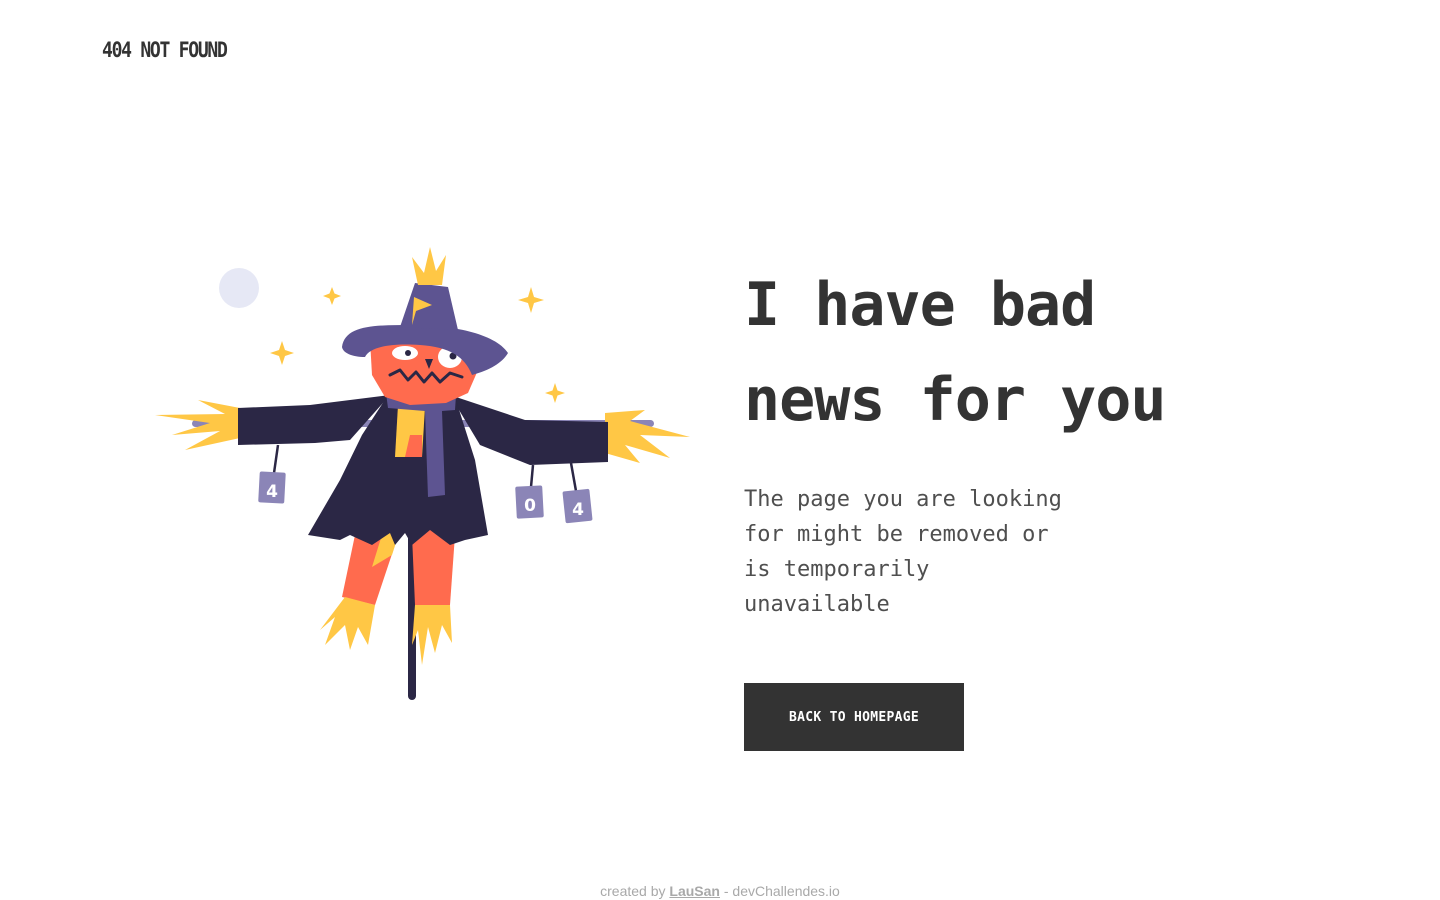 The image size is (1440, 900). I want to click on footer: created by LauSan - devChallendes.io, so click(720, 891).